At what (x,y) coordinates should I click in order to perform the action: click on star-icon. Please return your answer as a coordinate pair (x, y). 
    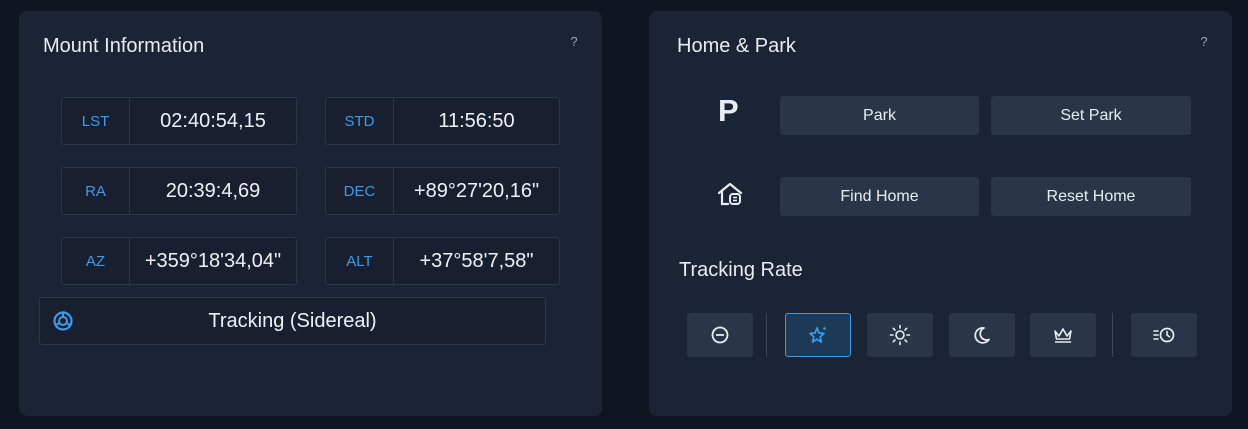
    Looking at the image, I should click on (818, 335).